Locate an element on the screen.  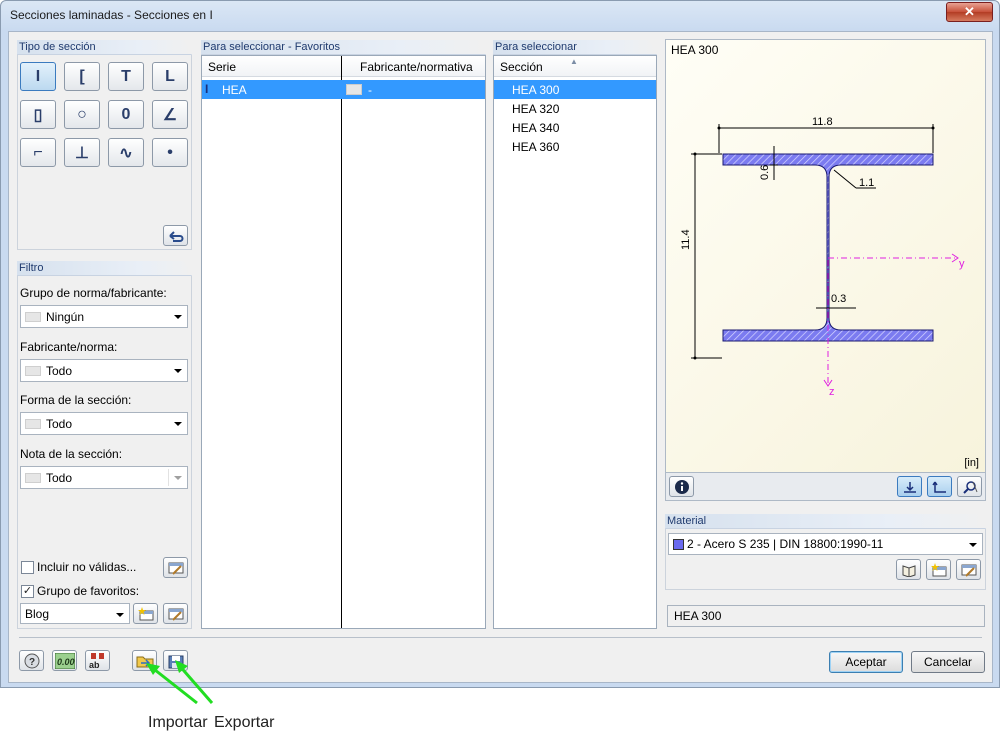
material-select: 2 - Acero S 235 | DIN 18800:1990-11 is located at coordinates (825, 544).